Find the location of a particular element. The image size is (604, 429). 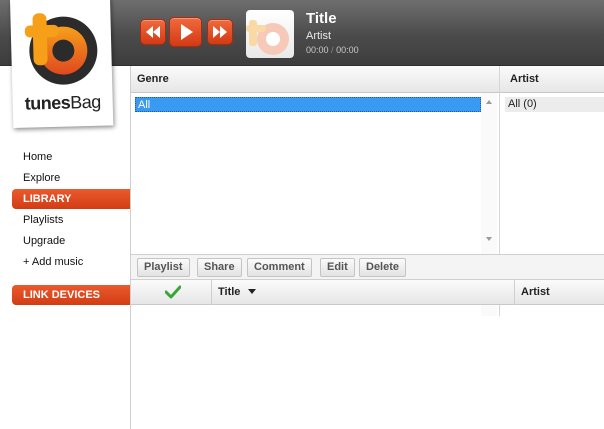

check-column-header is located at coordinates (171, 292).